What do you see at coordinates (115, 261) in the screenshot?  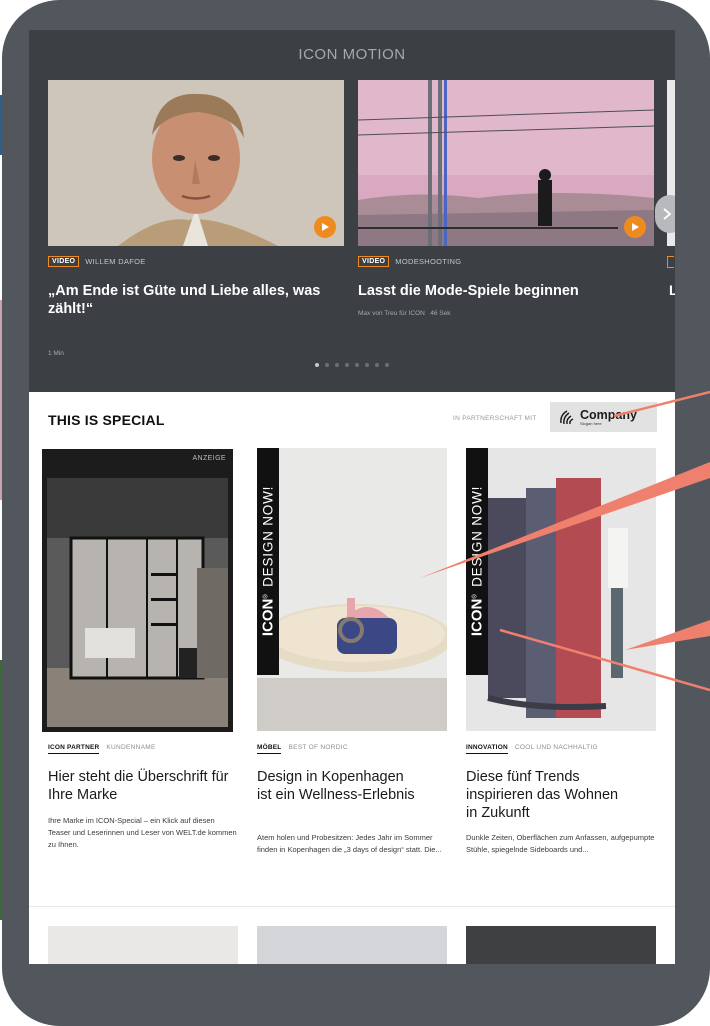 I see `video-category: WILLEM DAFOE` at bounding box center [115, 261].